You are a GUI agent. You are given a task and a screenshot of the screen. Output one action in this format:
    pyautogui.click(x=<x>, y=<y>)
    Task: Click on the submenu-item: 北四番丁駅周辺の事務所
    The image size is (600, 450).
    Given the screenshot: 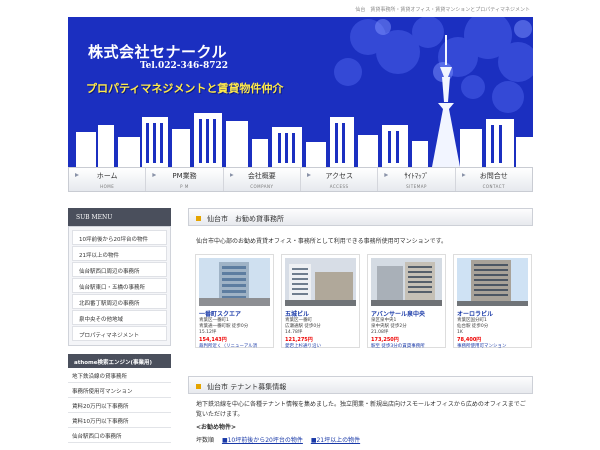 What is the action you would take?
    pyautogui.click(x=119, y=301)
    